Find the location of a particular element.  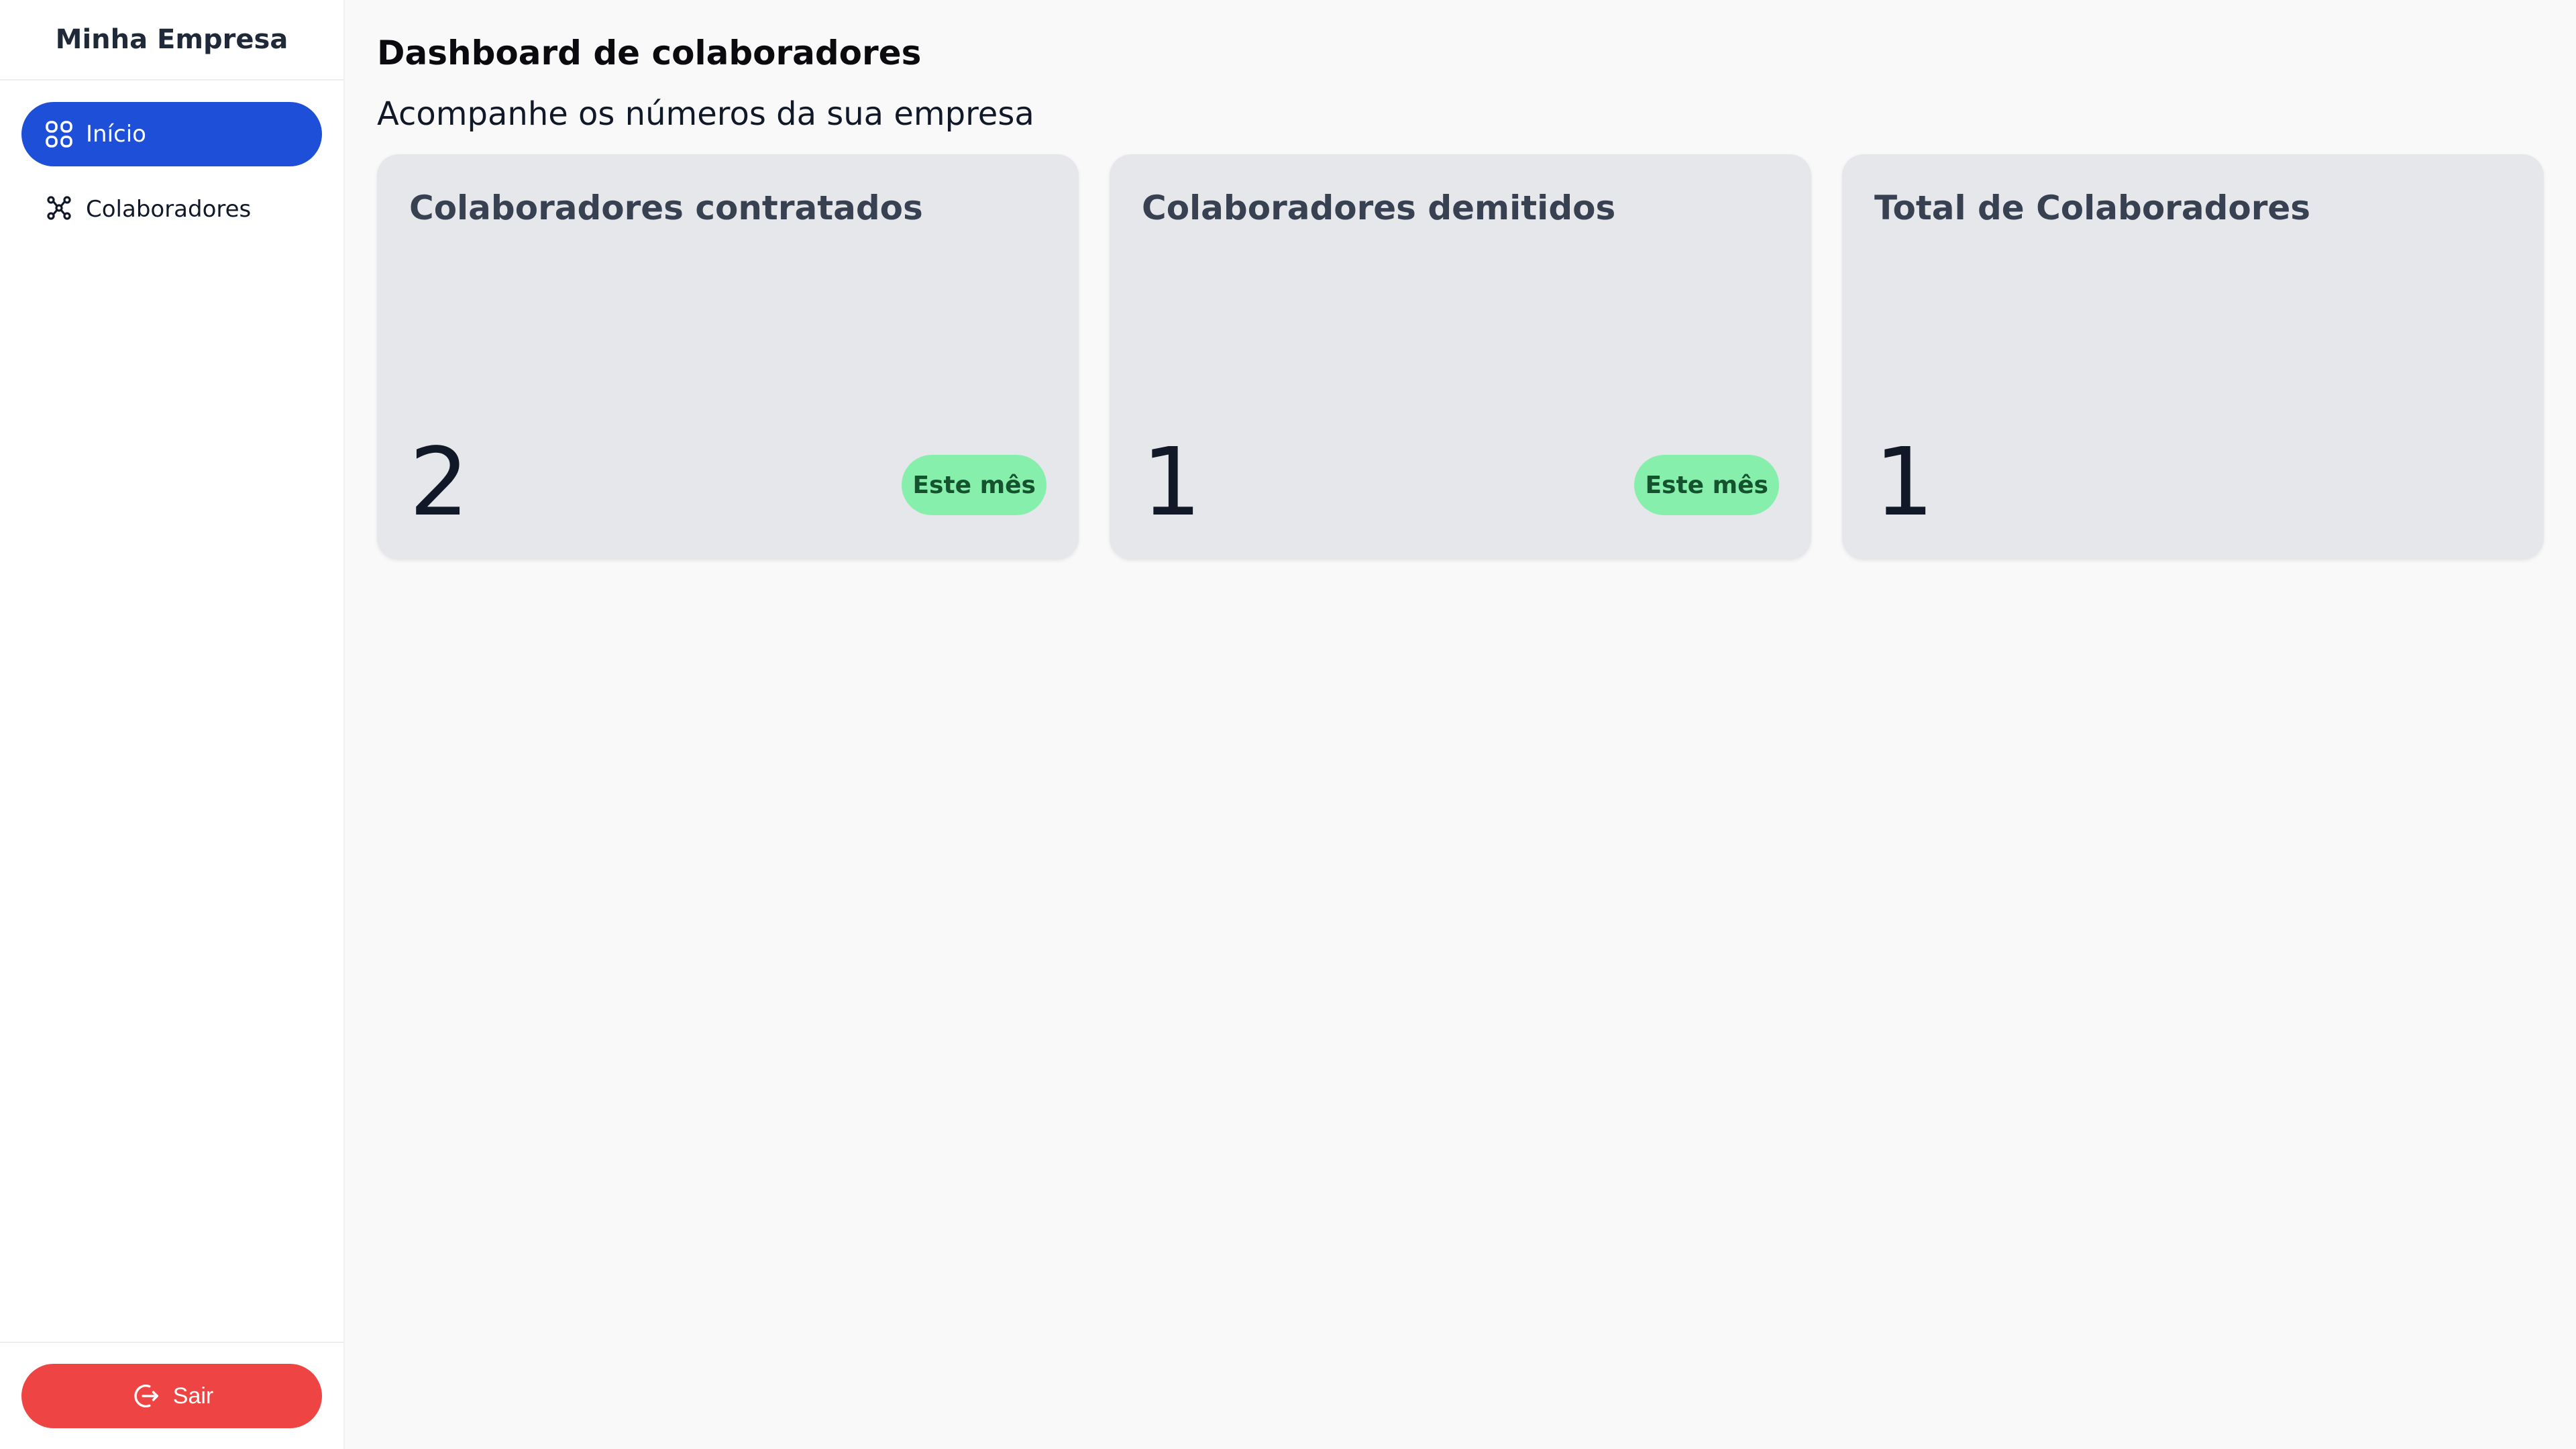

card-total: Total de Colaboradores 1 is located at coordinates (2193, 356).